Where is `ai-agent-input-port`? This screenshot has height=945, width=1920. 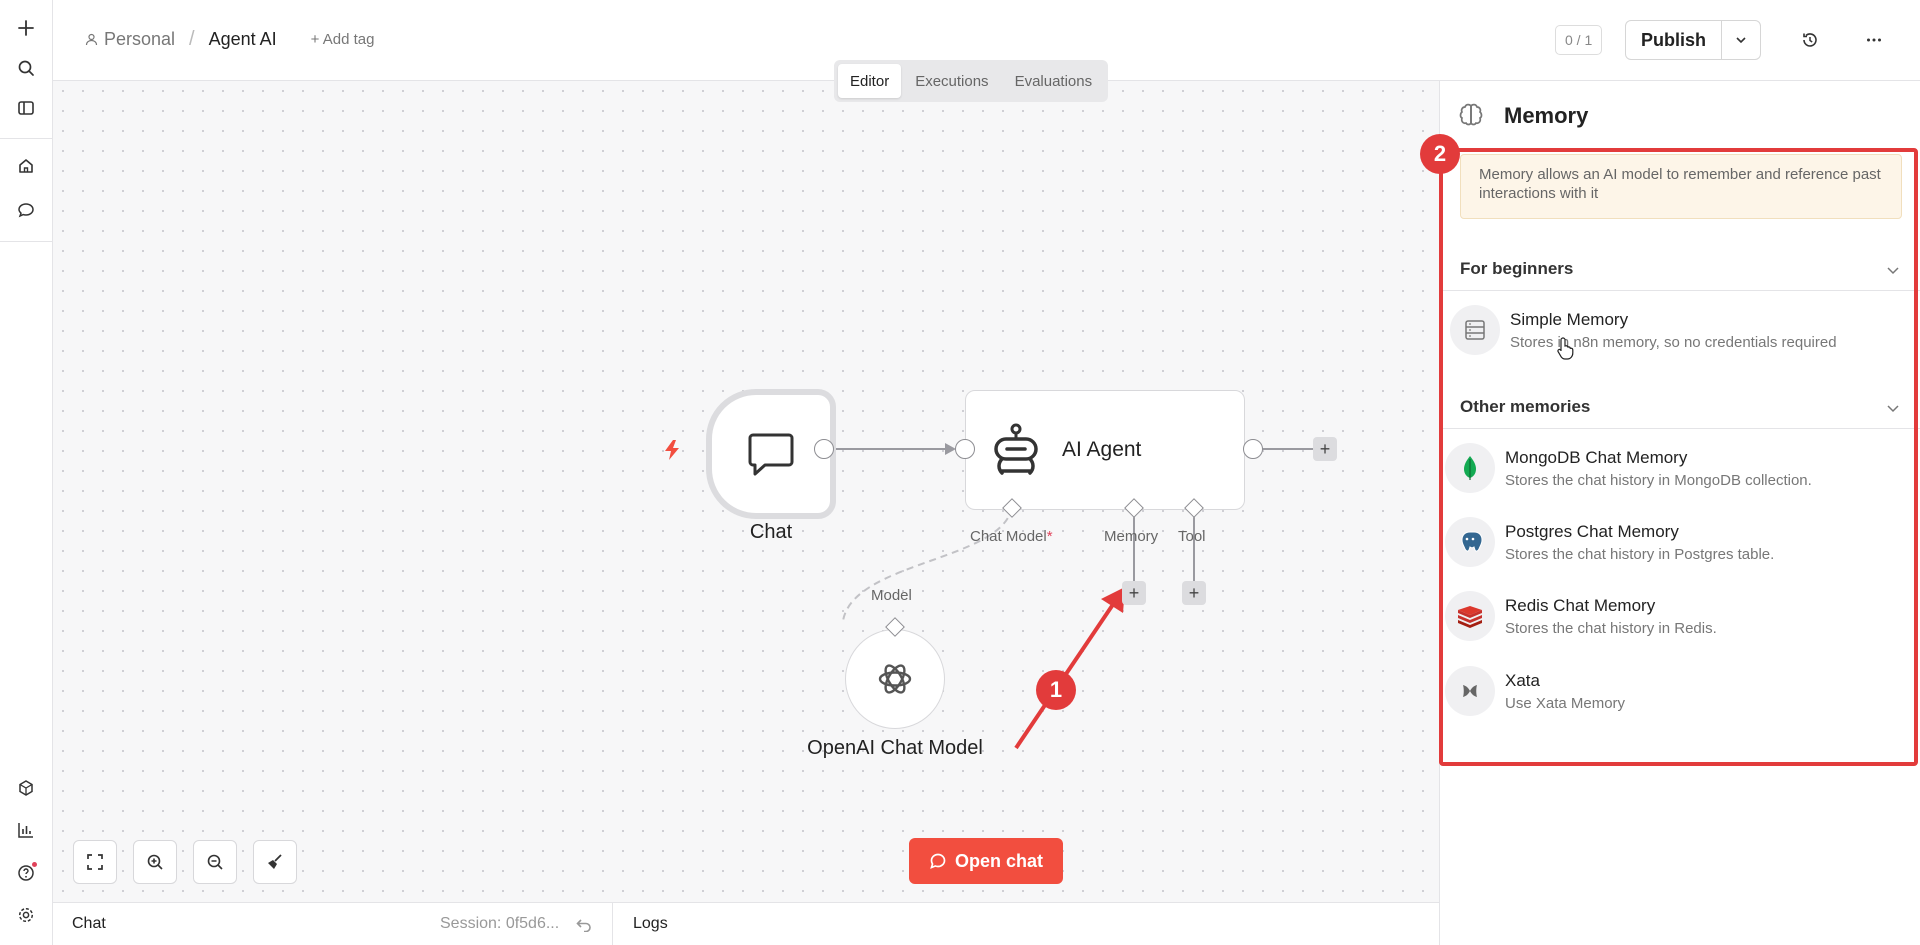 ai-agent-input-port is located at coordinates (965, 449).